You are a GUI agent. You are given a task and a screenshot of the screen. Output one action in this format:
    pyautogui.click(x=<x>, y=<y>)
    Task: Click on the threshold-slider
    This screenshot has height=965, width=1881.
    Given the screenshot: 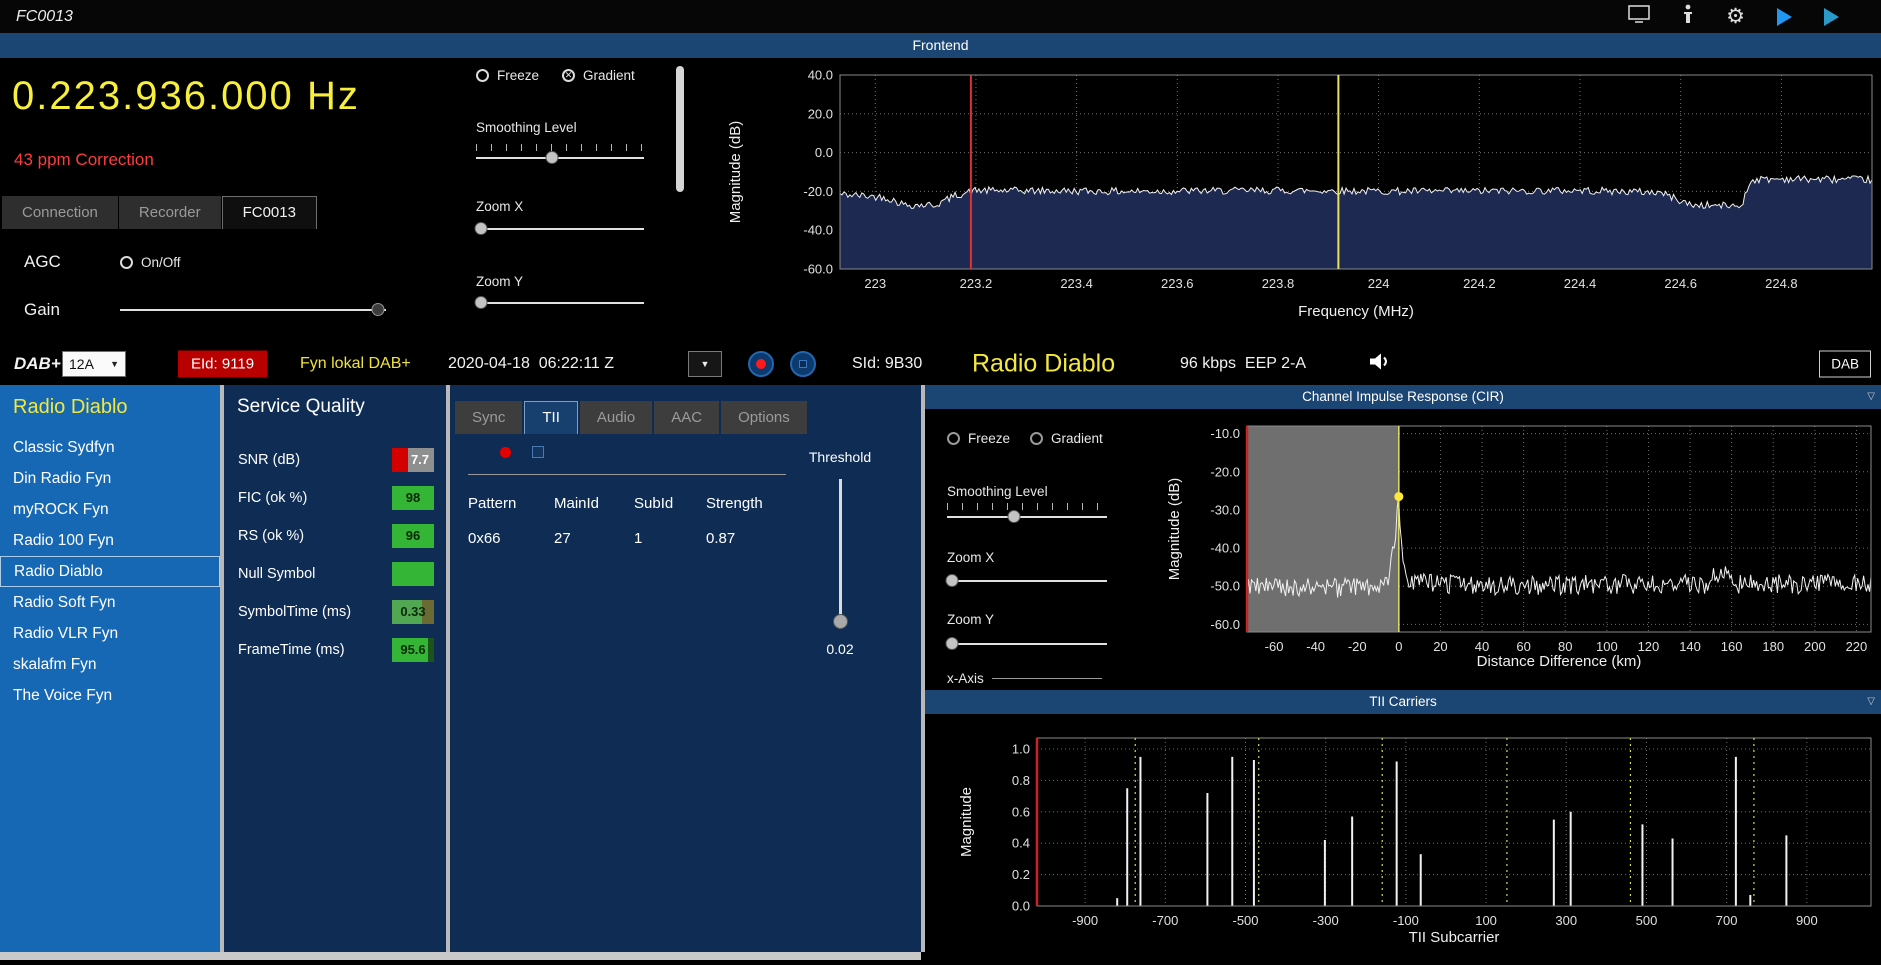 What is the action you would take?
    pyautogui.click(x=840, y=554)
    